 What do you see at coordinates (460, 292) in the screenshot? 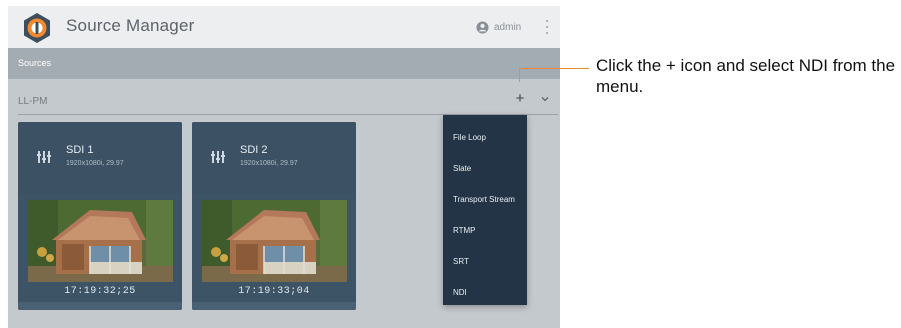
I see `menu-item-ndi: NDI` at bounding box center [460, 292].